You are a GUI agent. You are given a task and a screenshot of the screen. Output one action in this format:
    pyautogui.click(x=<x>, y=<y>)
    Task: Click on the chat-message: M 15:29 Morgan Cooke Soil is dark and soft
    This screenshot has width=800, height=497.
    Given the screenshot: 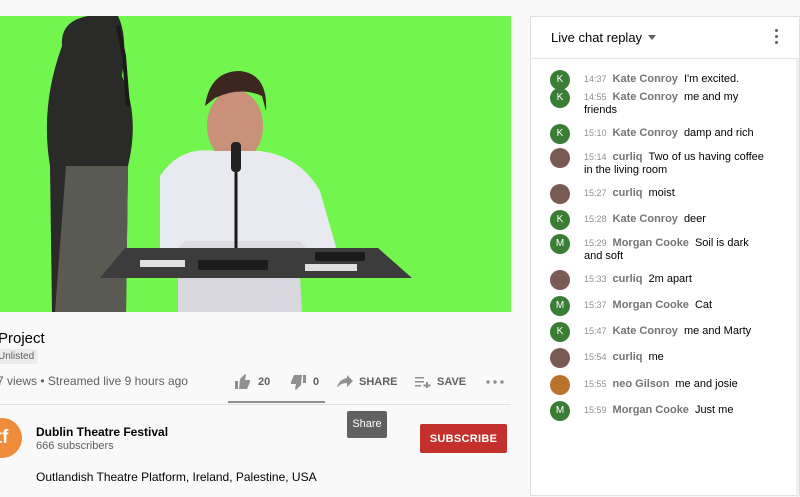 What is the action you would take?
    pyautogui.click(x=657, y=248)
    